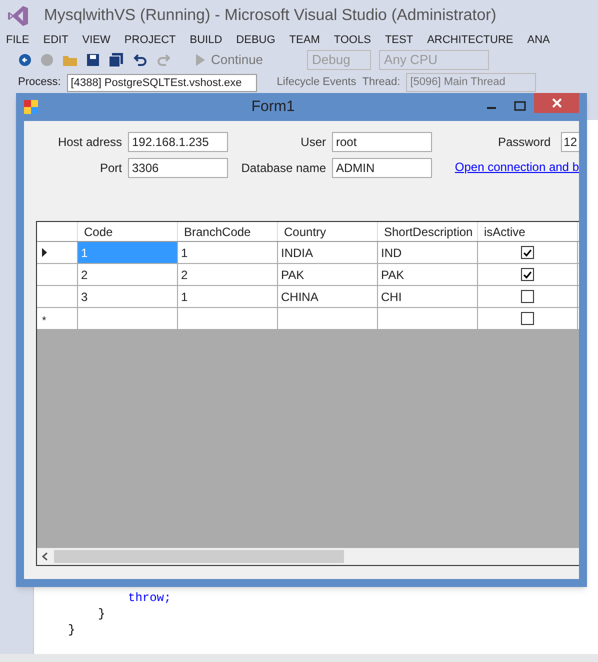 This screenshot has width=598, height=662. I want to click on save-all-icon, so click(116, 60).